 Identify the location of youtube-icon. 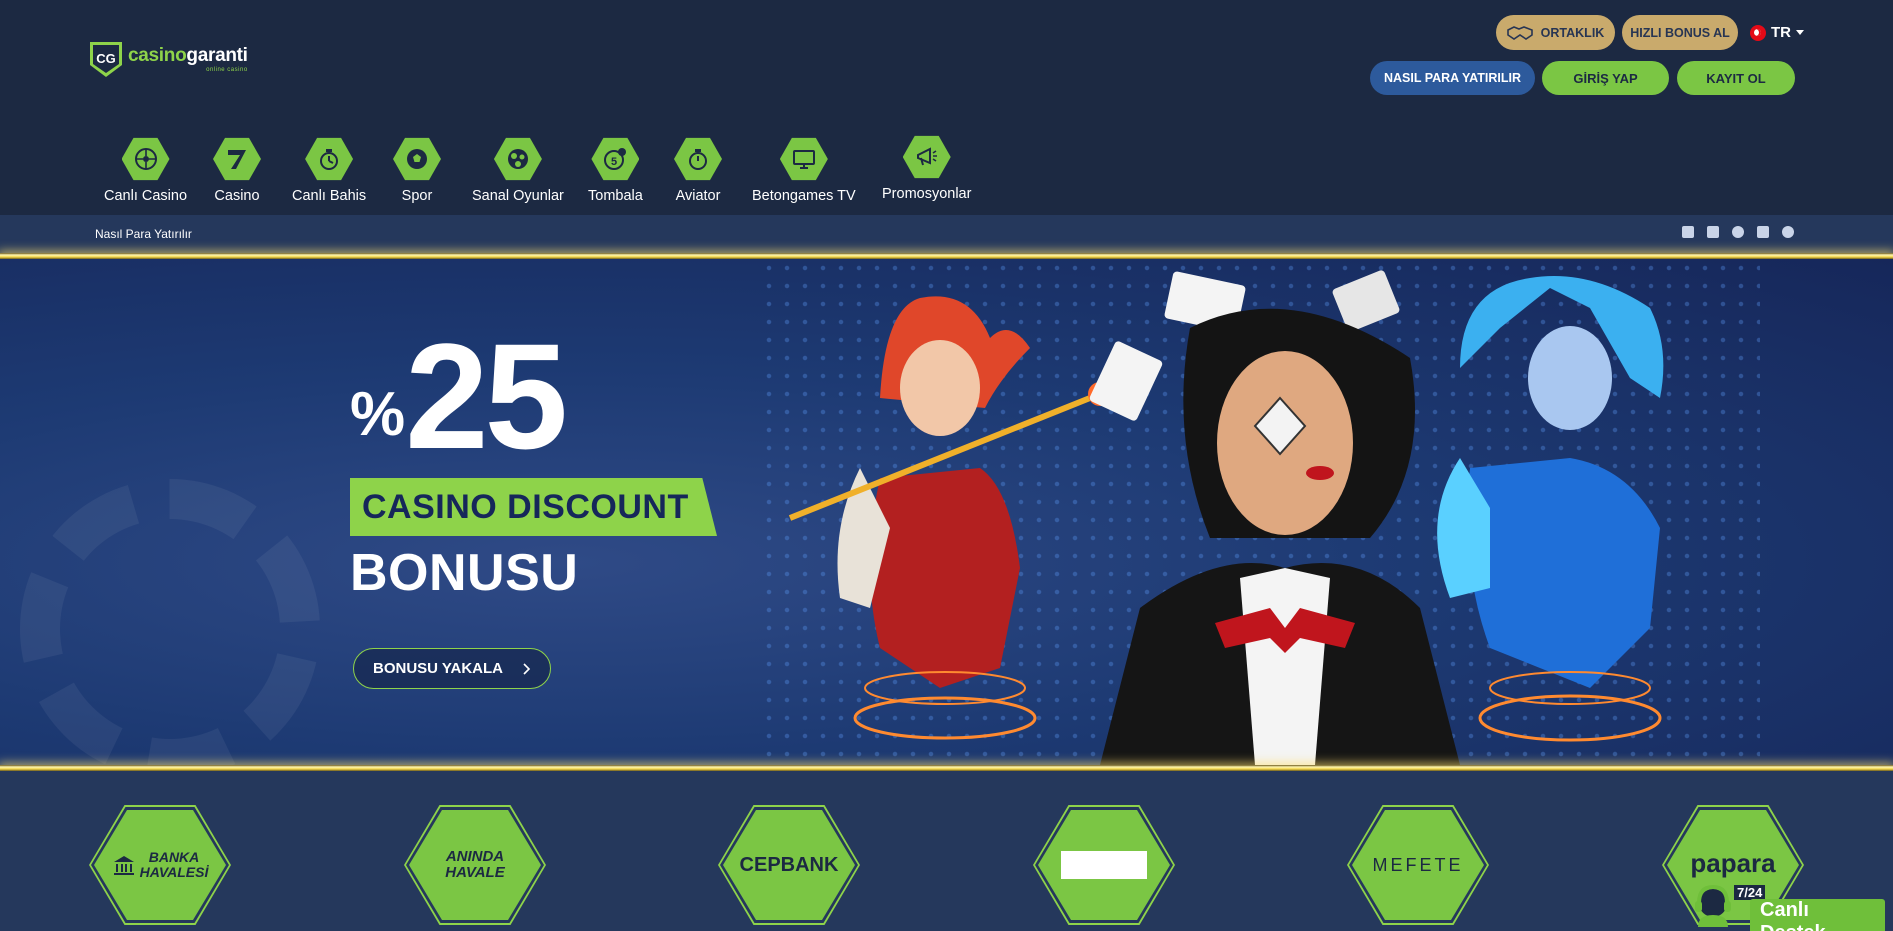
(1763, 232).